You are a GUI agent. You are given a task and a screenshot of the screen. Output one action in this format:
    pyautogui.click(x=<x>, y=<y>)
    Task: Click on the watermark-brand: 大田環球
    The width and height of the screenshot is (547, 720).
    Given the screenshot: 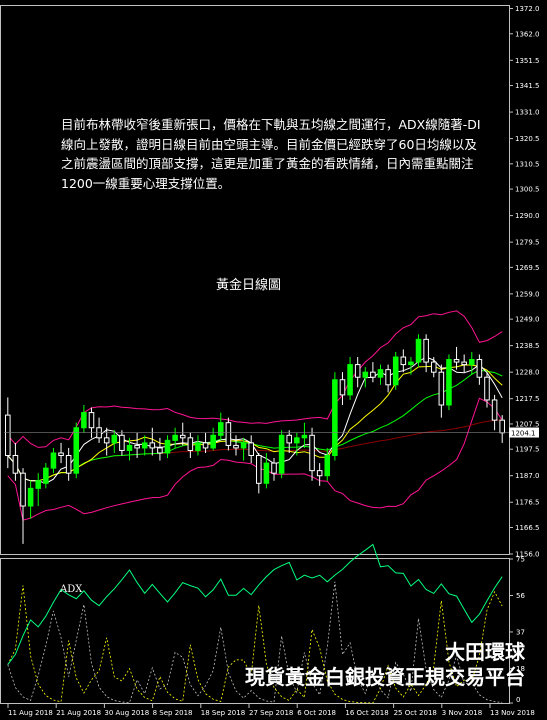 What is the action you would take?
    pyautogui.click(x=485, y=652)
    